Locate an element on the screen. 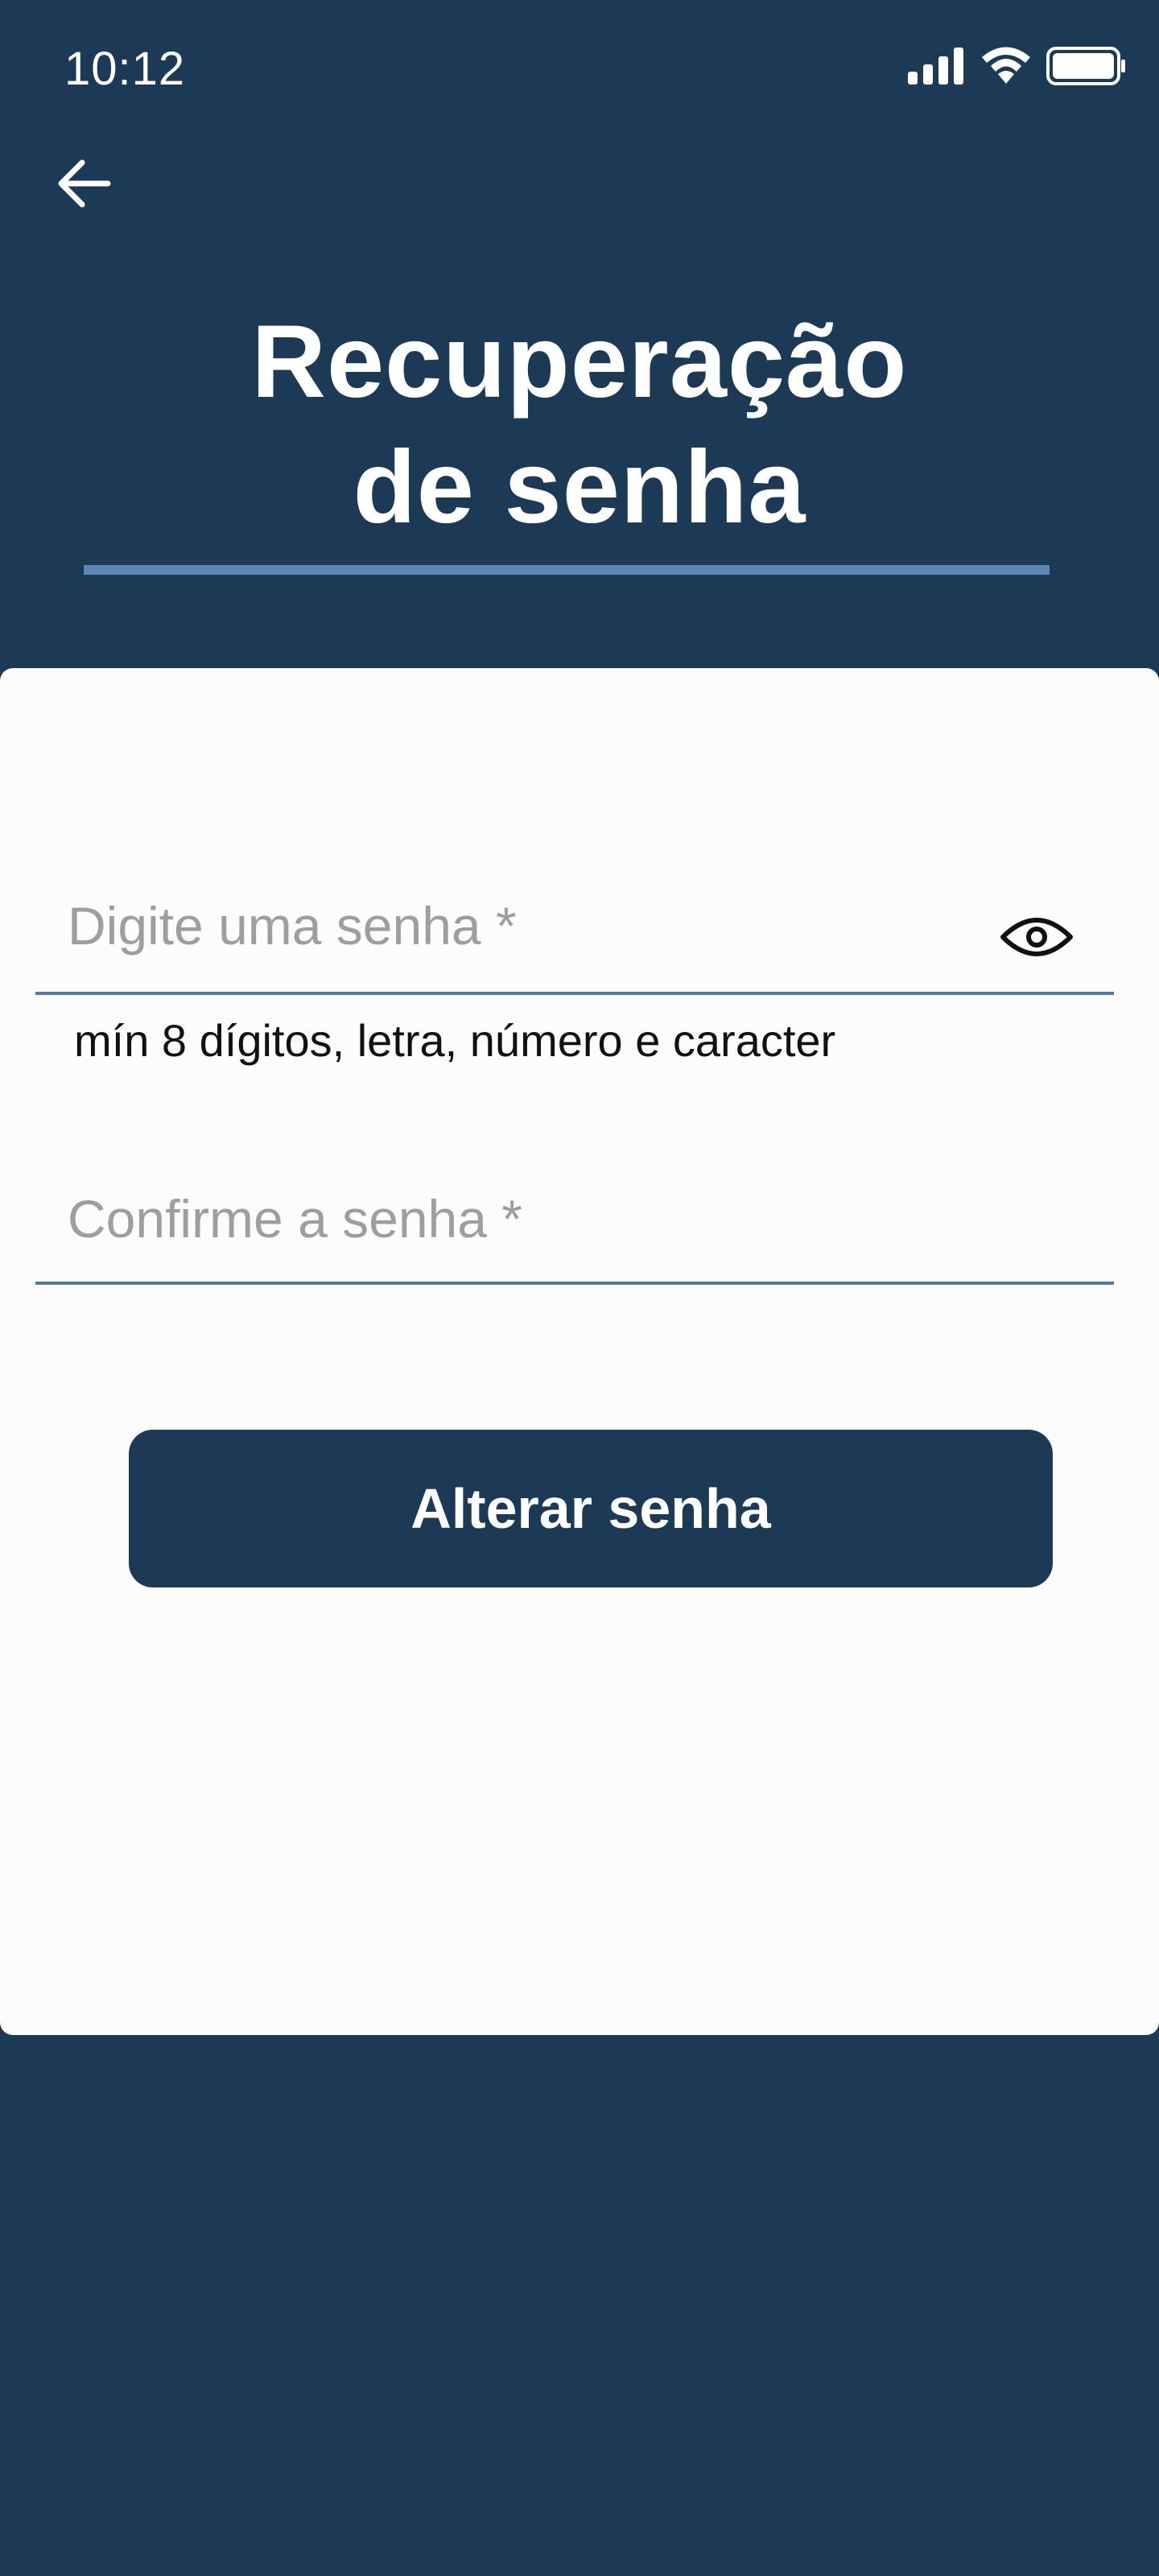 This screenshot has width=1159, height=2576. toggle-visibility-button is located at coordinates (1036, 937).